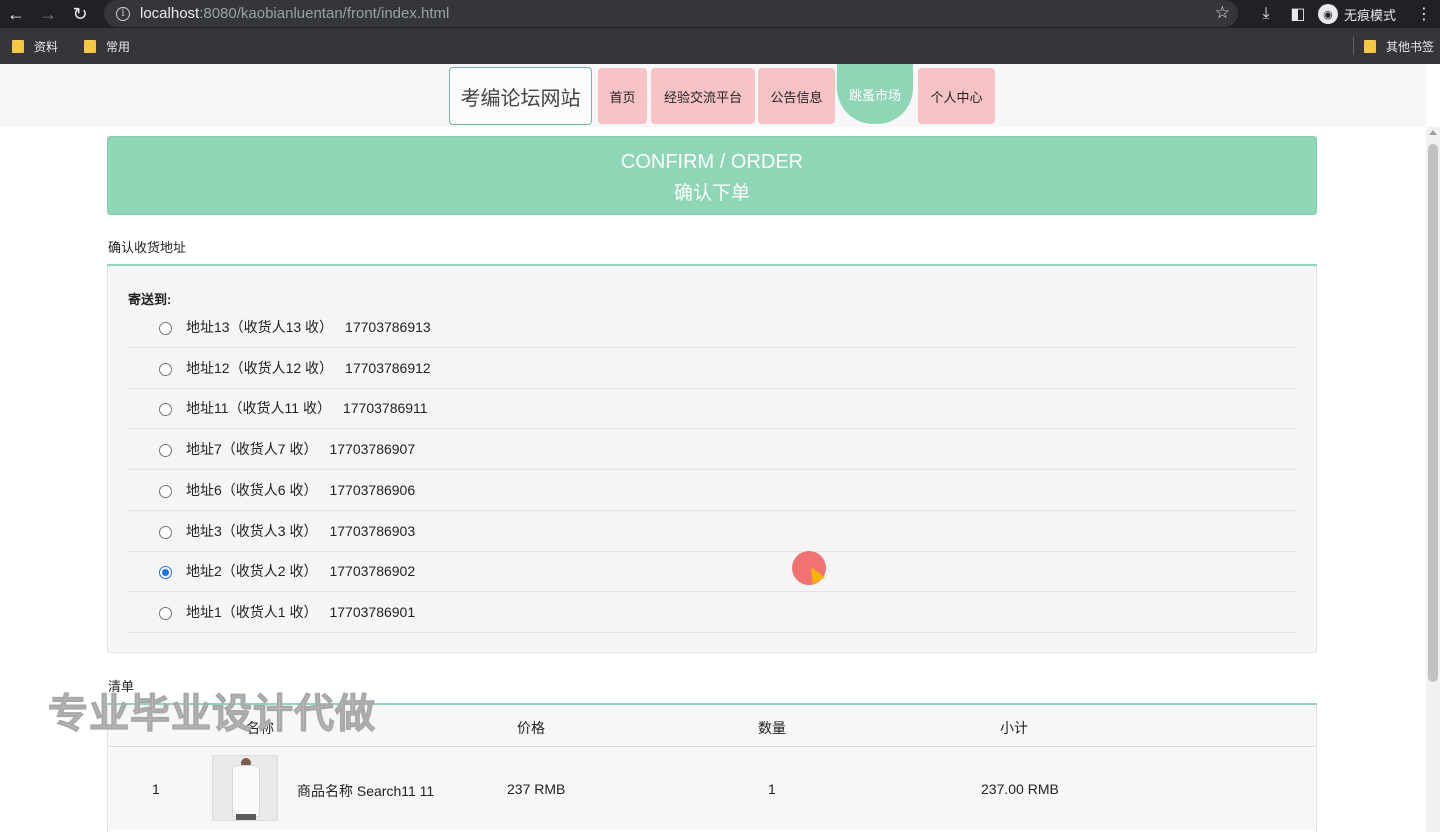 This screenshot has height=832, width=1440. What do you see at coordinates (372, 489) in the screenshot?
I see `address-phone: 17703786906` at bounding box center [372, 489].